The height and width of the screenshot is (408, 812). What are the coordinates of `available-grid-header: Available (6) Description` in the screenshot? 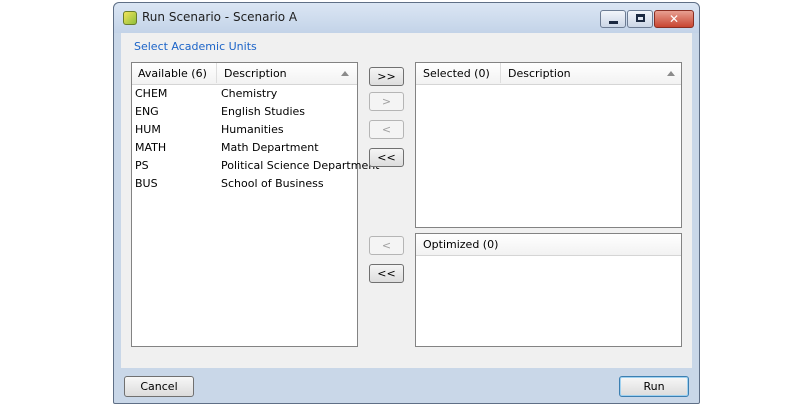 It's located at (244, 74).